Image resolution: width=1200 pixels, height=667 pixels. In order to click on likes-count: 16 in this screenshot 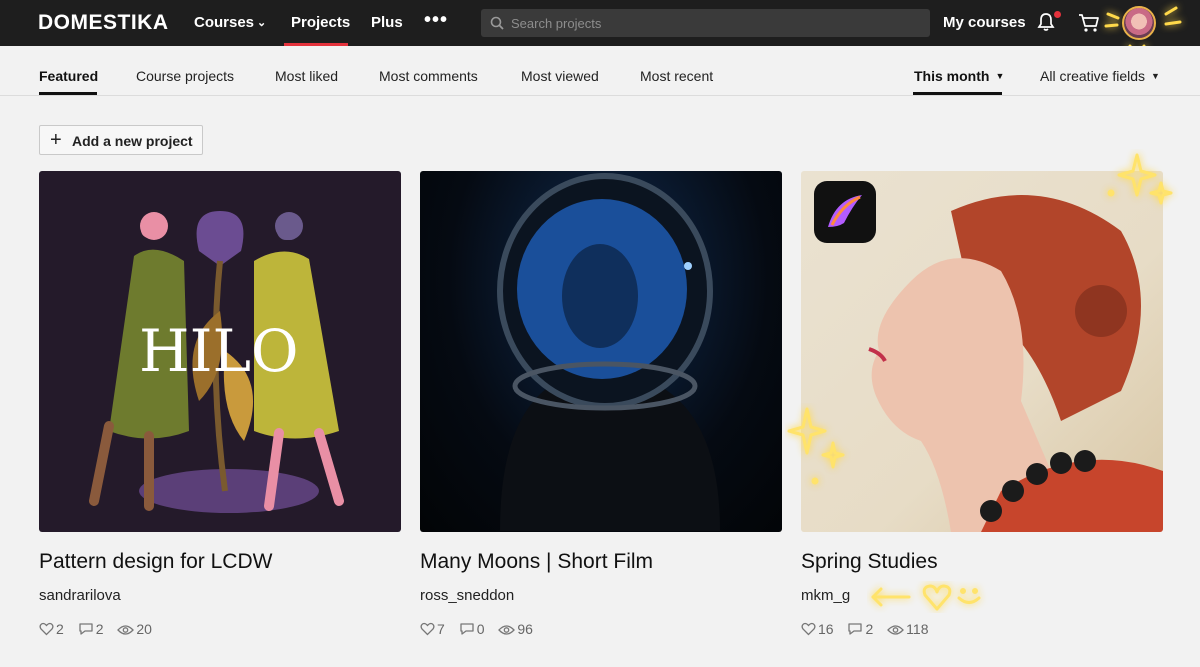, I will do `click(826, 629)`.